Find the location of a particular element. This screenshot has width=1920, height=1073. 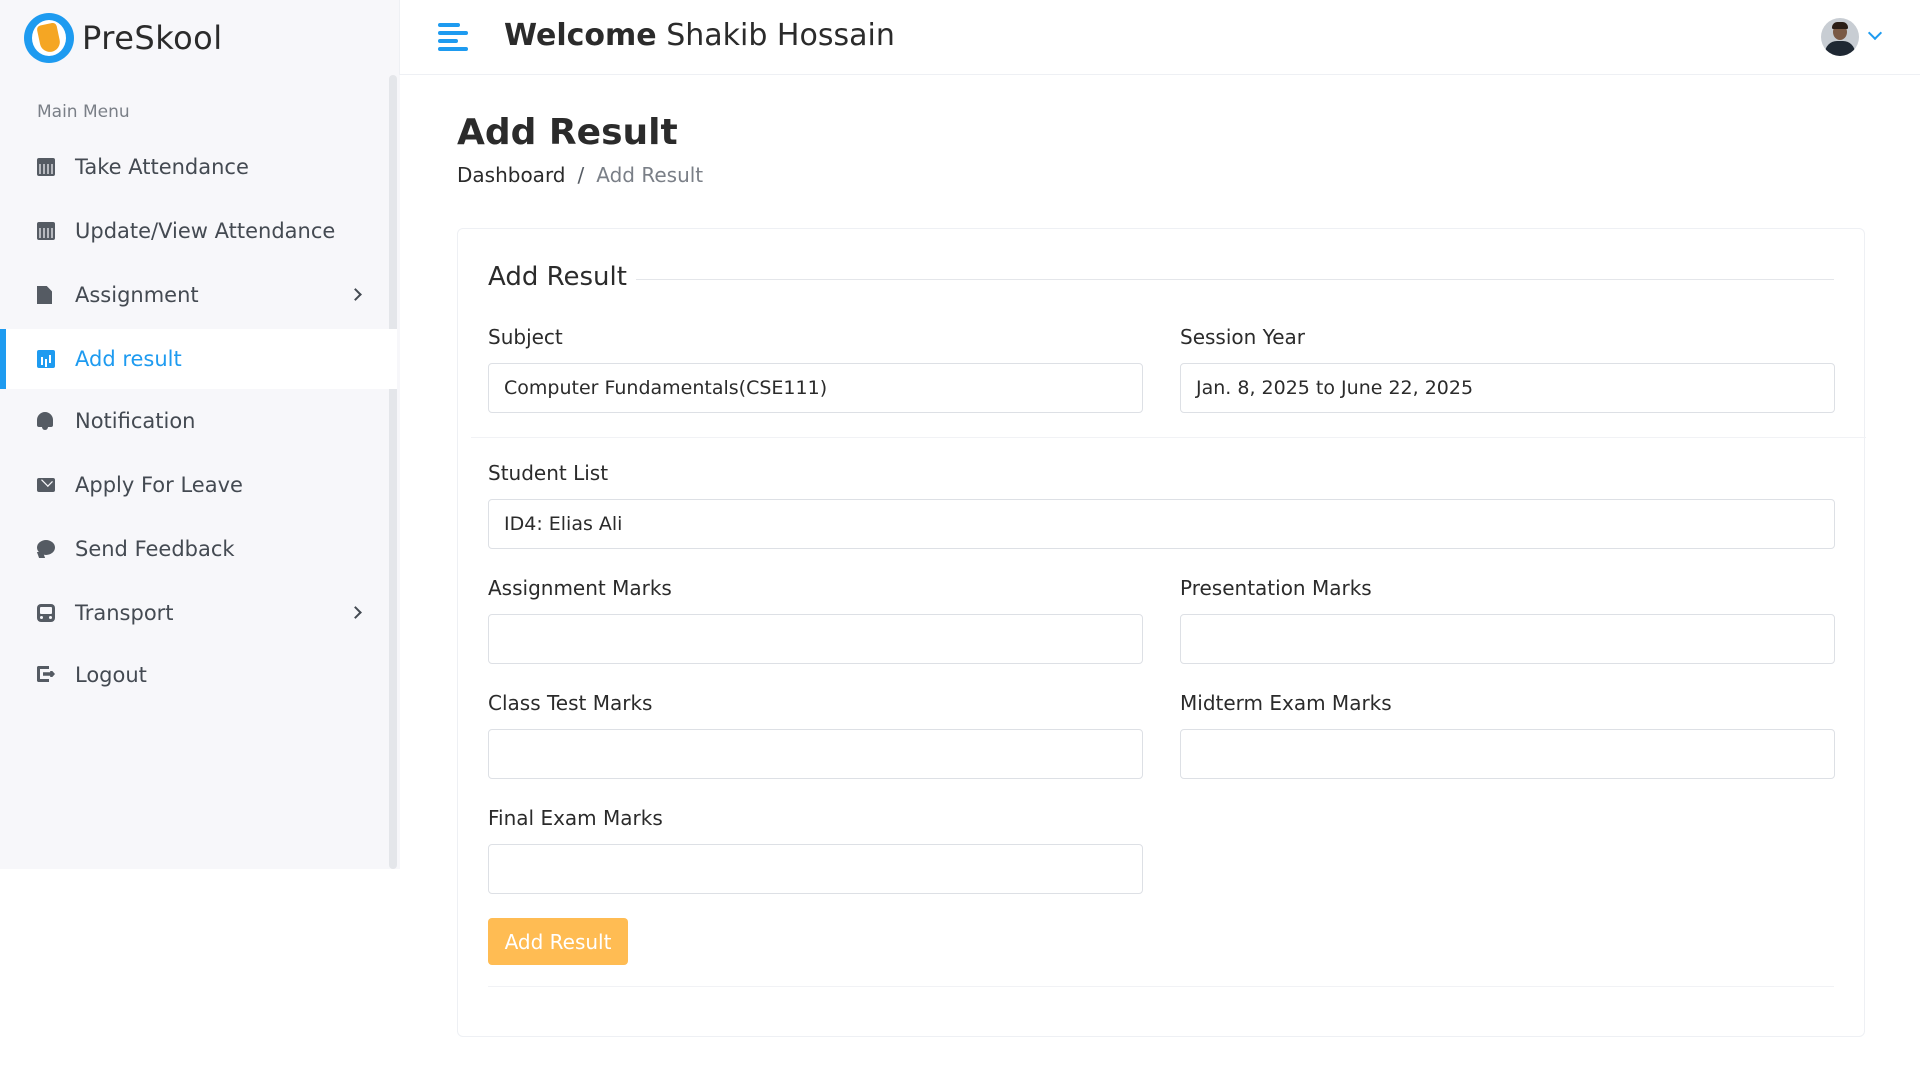

sidebar-item-send-feedback: Send Feedback is located at coordinates (198, 549).